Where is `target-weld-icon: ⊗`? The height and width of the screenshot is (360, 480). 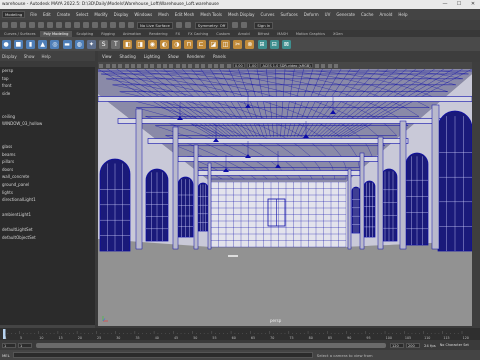 target-weld-icon: ⊗ is located at coordinates (250, 44).